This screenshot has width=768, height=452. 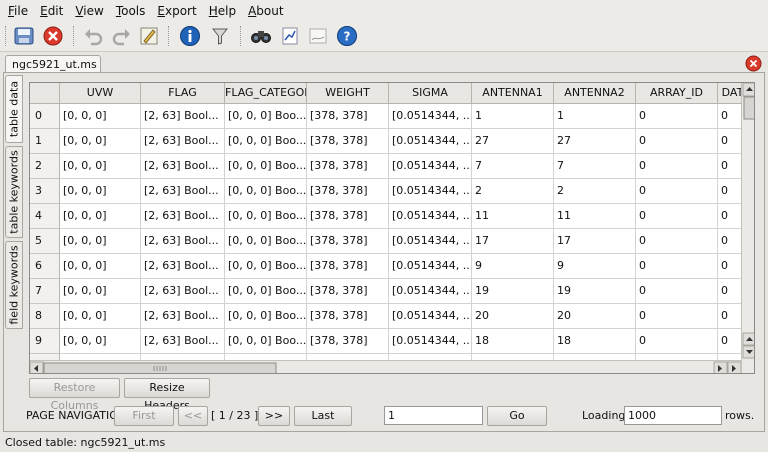 What do you see at coordinates (323, 416) in the screenshot?
I see `last-page-button: Last` at bounding box center [323, 416].